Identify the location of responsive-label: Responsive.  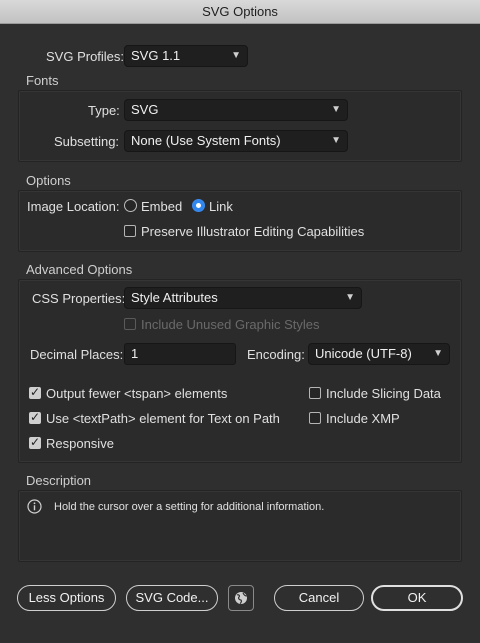
(80, 443).